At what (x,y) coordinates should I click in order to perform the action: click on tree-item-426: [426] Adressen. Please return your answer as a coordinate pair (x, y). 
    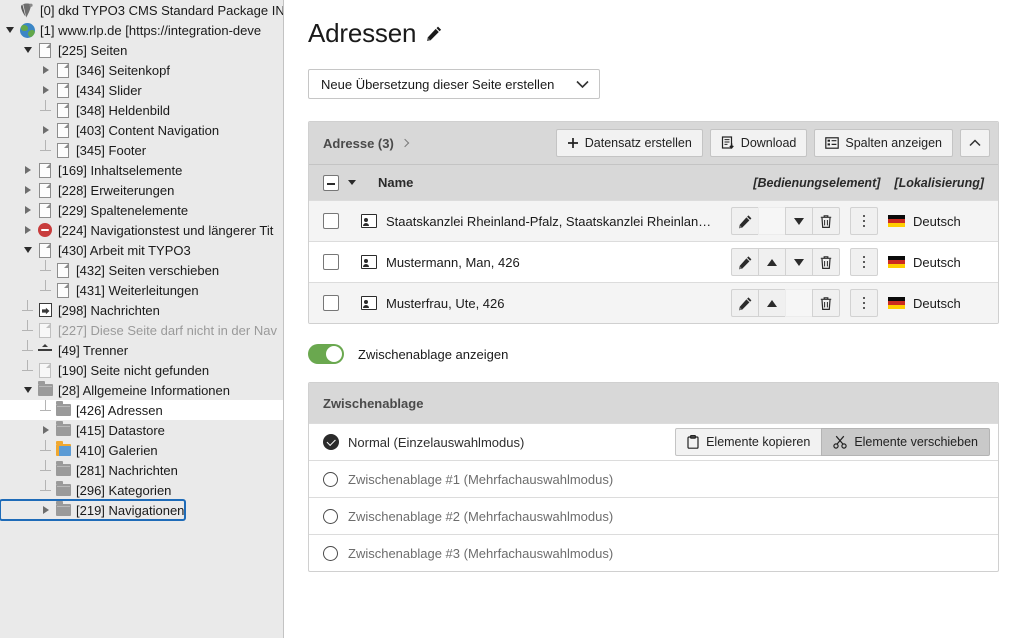
    Looking at the image, I should click on (141, 410).